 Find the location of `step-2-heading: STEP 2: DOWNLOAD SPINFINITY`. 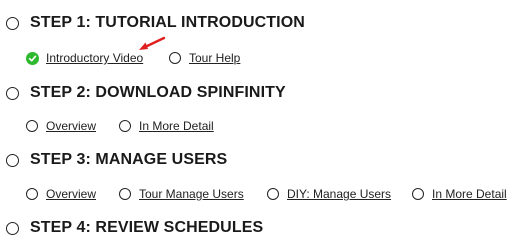

step-2-heading: STEP 2: DOWNLOAD SPINFINITY is located at coordinates (146, 93).